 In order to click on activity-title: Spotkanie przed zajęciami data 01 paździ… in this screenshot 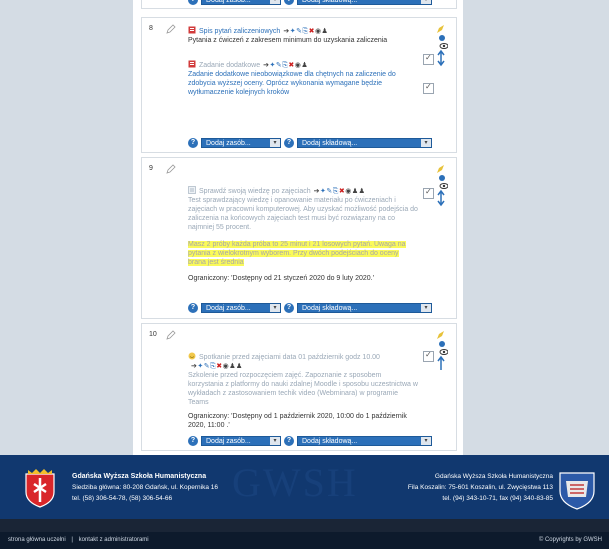, I will do `click(303, 361)`.